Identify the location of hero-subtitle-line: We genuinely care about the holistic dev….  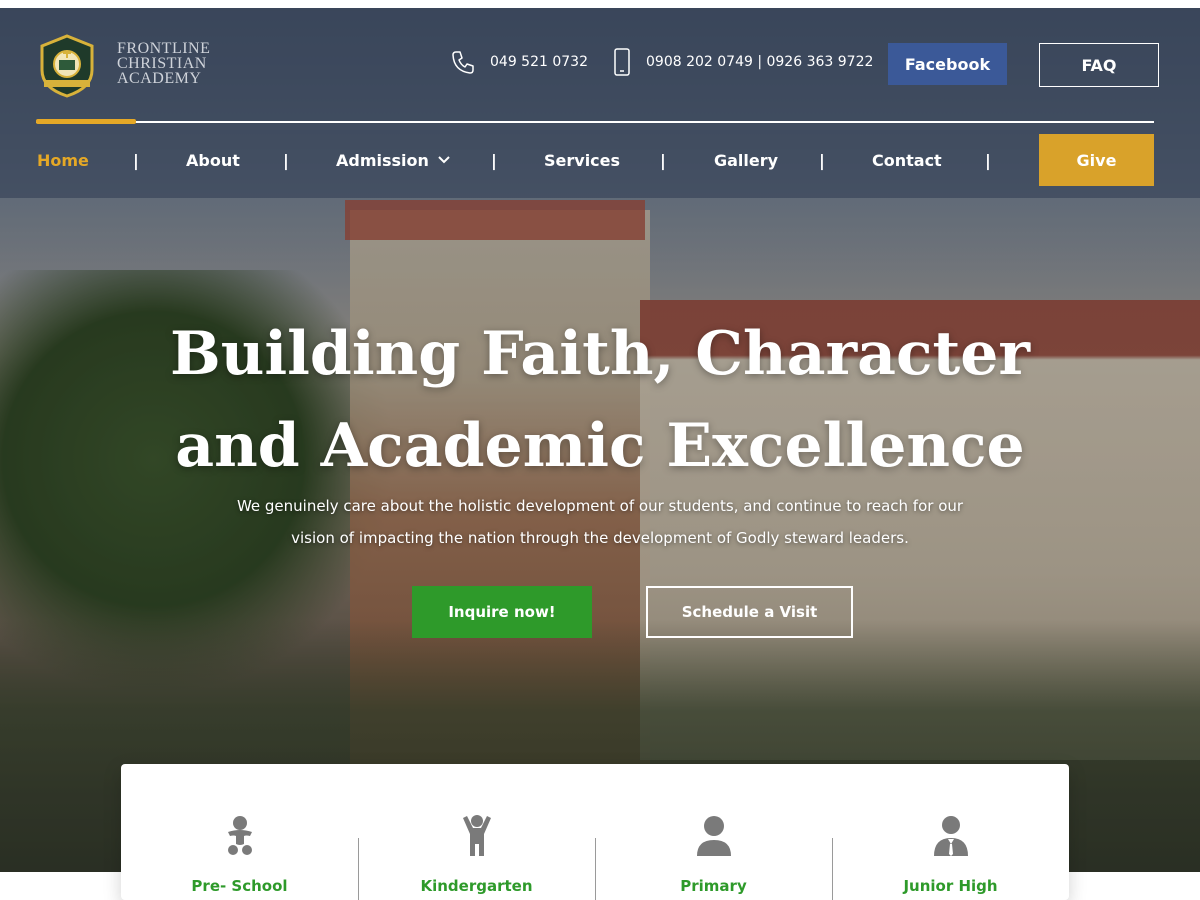
(600, 506).